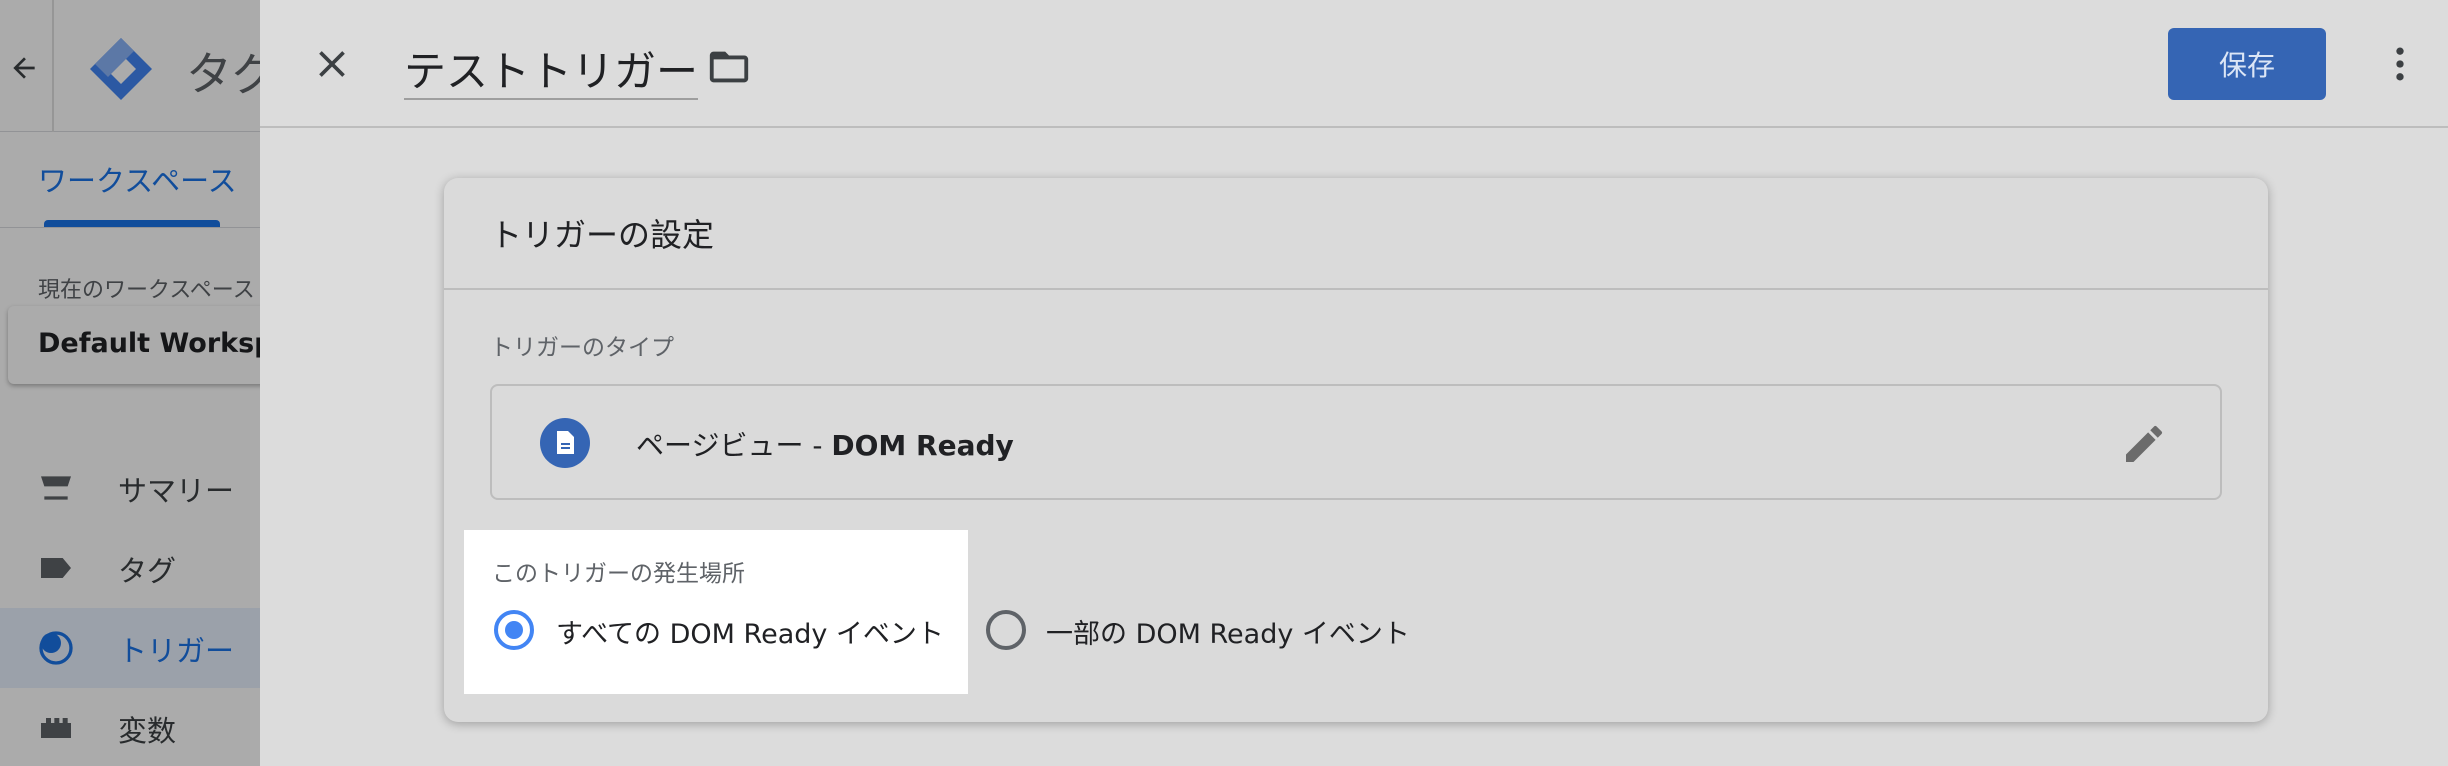  I want to click on save-button: 保存, so click(2247, 64).